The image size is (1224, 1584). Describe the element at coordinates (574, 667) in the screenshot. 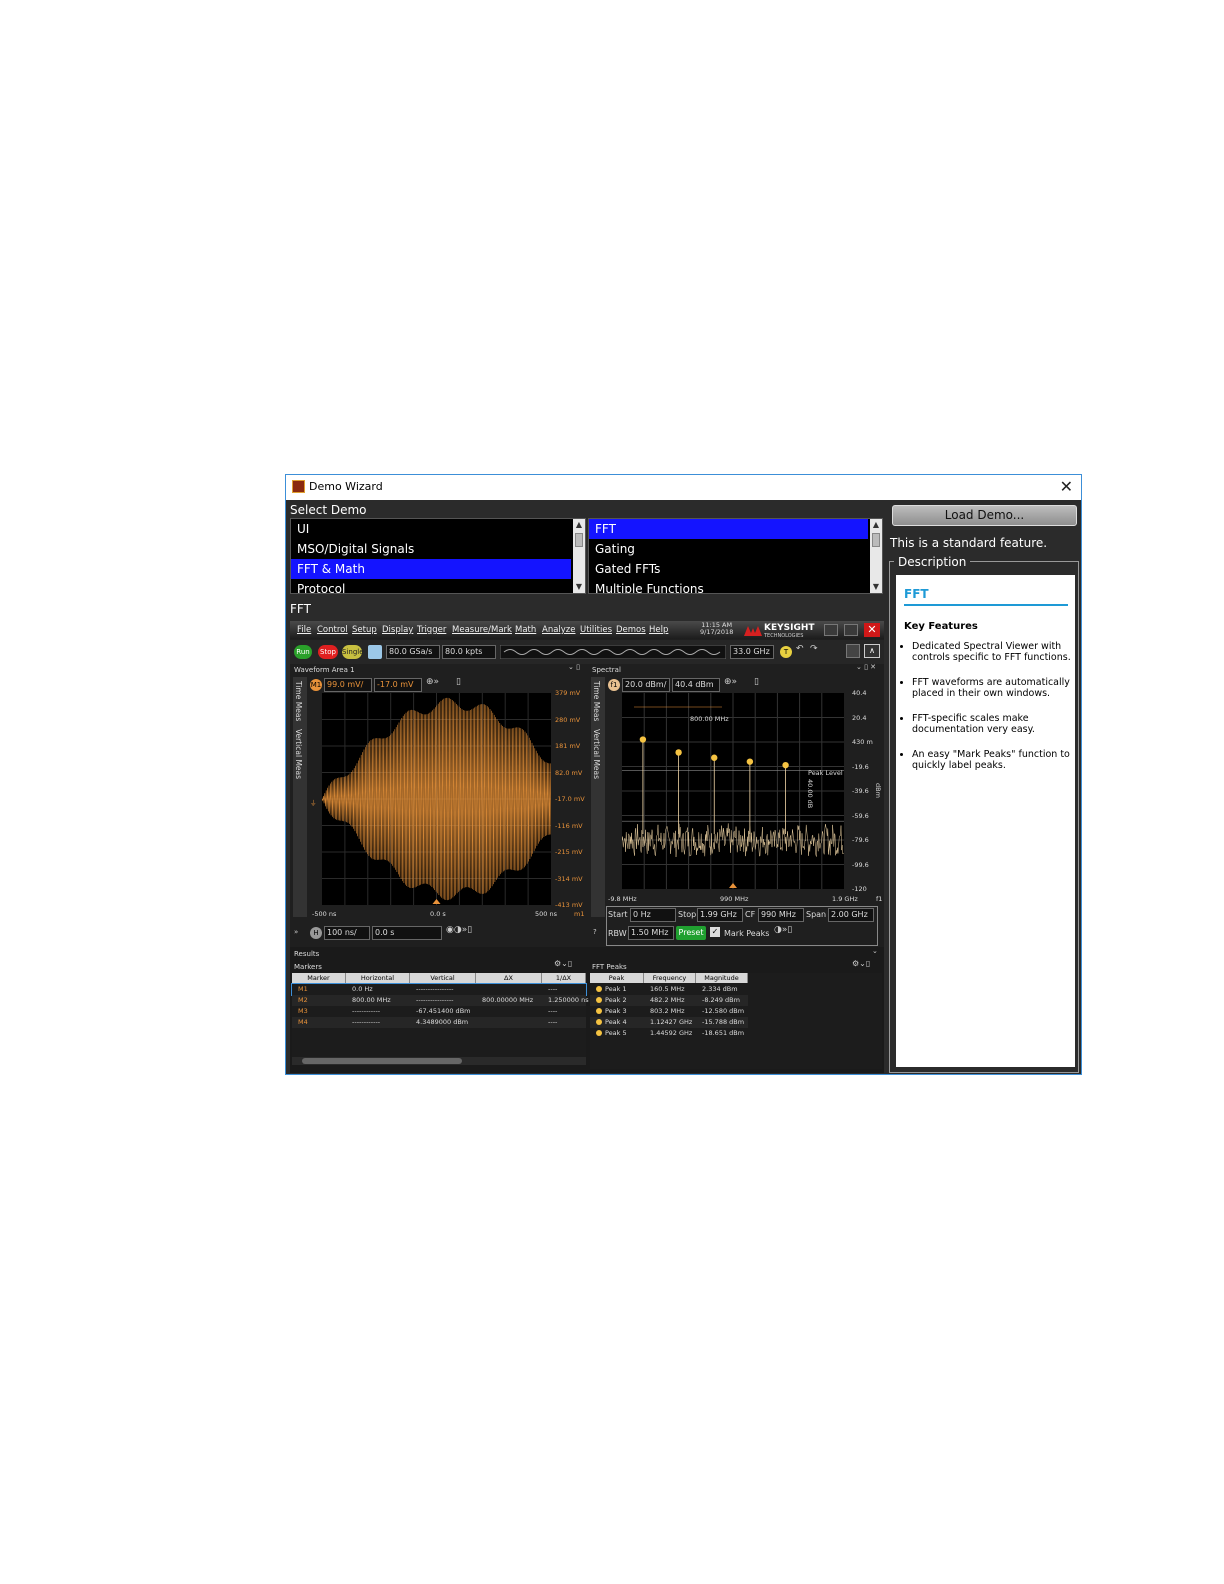

I see `panel-menu-icon: ⌄ ▯` at that location.